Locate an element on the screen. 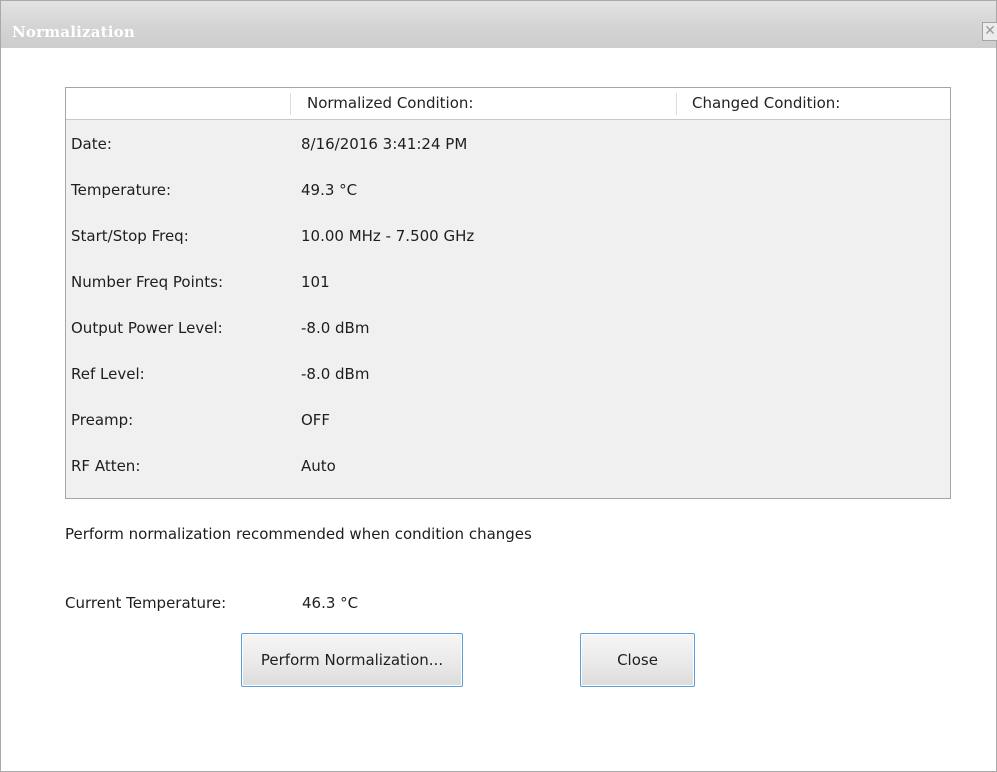 The image size is (997, 772). close-icon: ✕ is located at coordinates (989, 31).